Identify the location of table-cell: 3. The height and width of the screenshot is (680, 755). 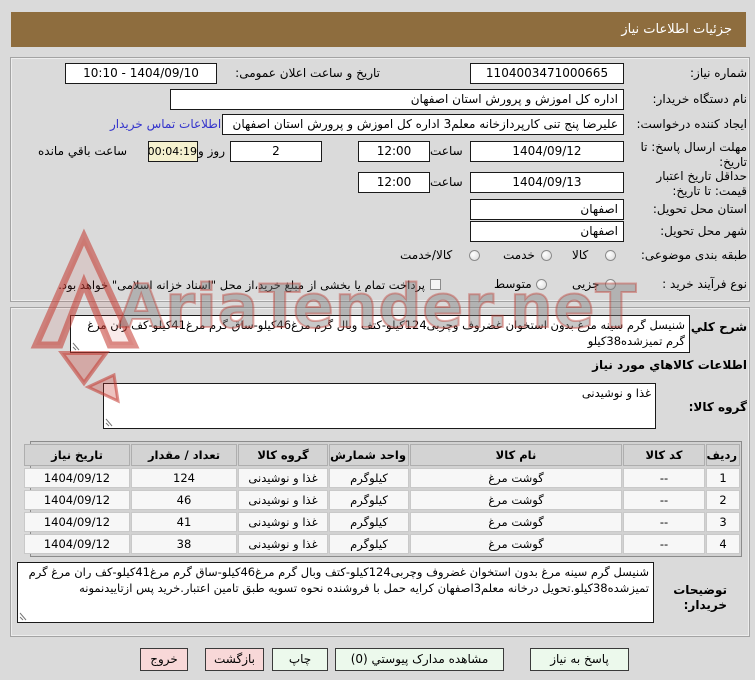
(723, 522).